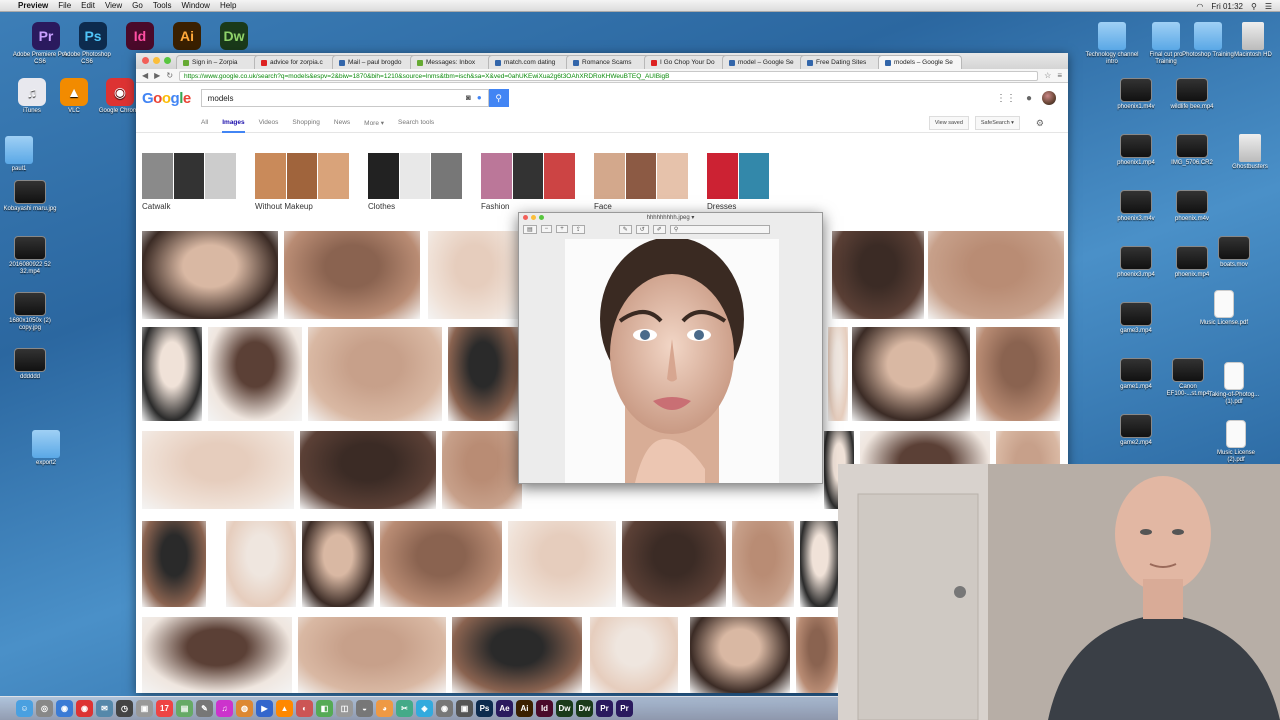 The width and height of the screenshot is (1280, 720). Describe the element at coordinates (1029, 98) in the screenshot. I see `notifications-icon: ●` at that location.